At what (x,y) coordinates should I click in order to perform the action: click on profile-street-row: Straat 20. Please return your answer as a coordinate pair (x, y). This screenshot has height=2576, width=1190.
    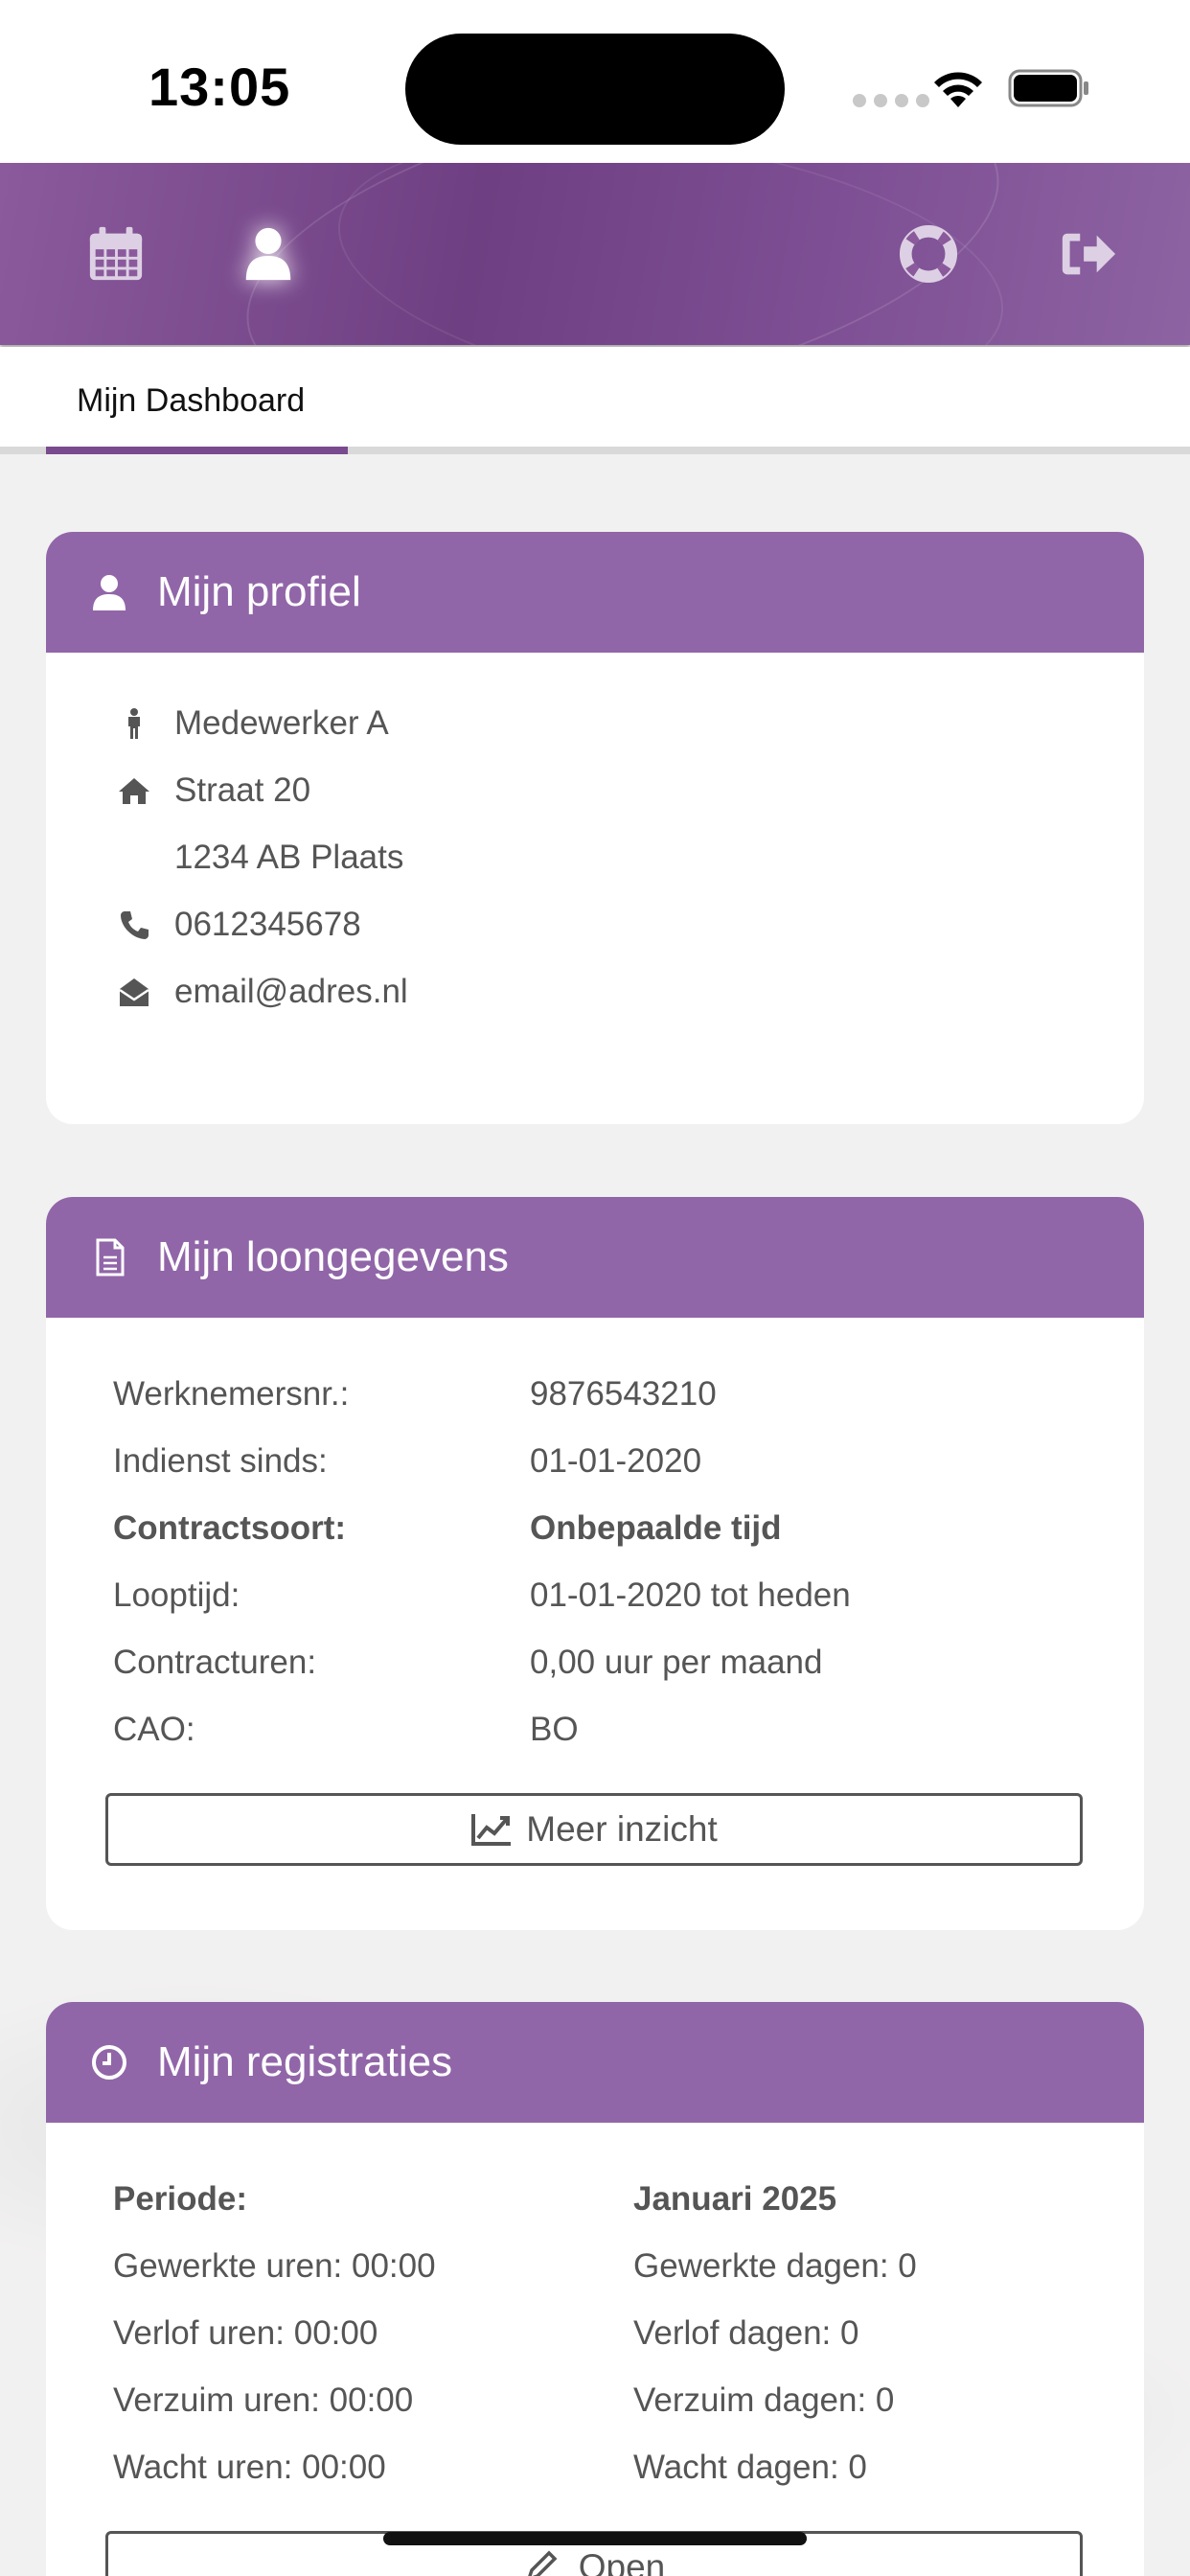
    Looking at the image, I should click on (213, 790).